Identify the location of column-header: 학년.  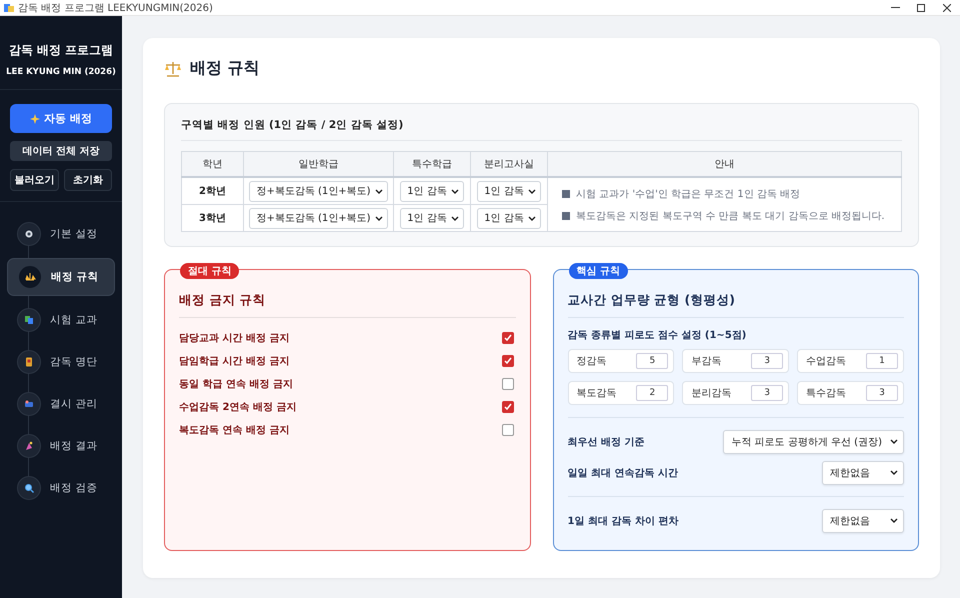
(213, 164).